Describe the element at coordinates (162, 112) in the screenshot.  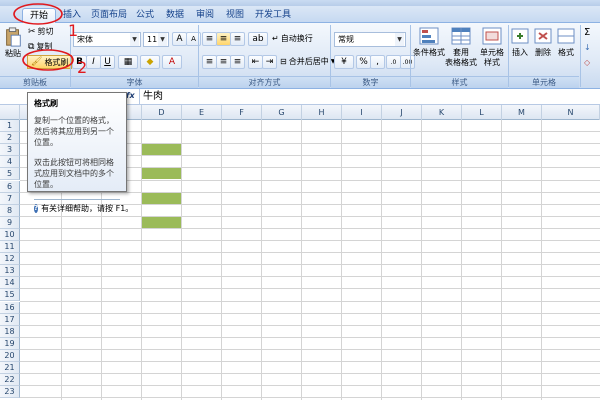
I see `column-header-d: D` at that location.